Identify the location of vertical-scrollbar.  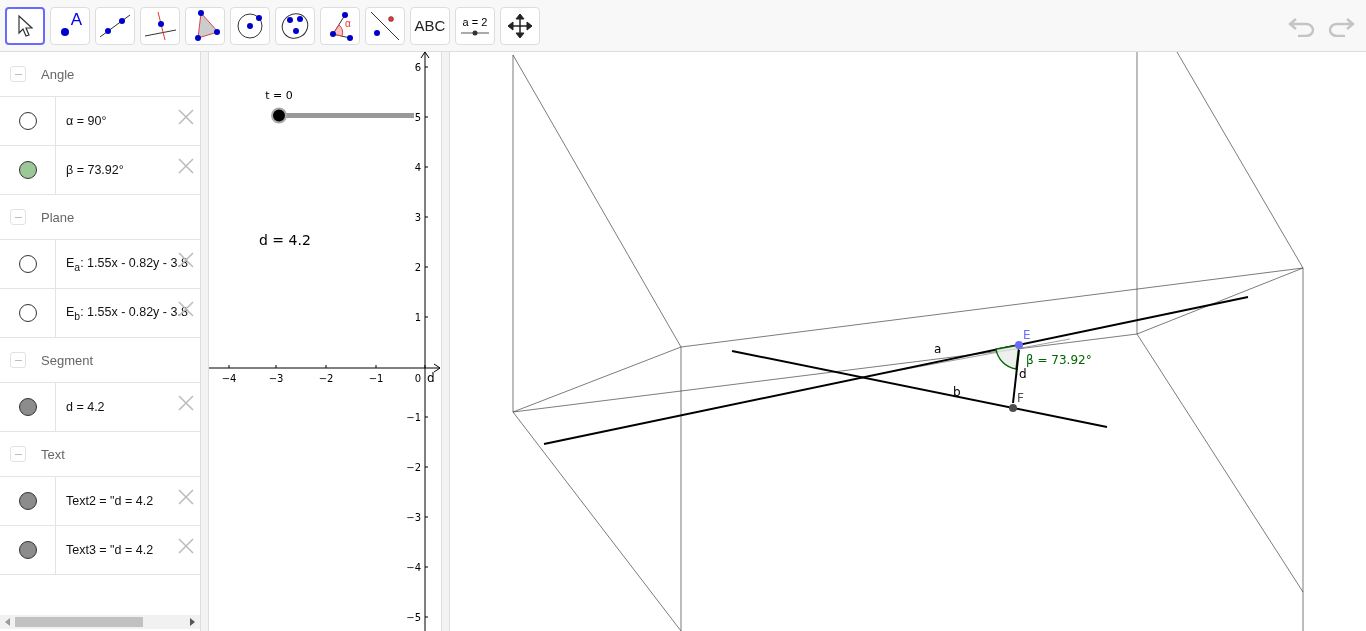
(204, 341).